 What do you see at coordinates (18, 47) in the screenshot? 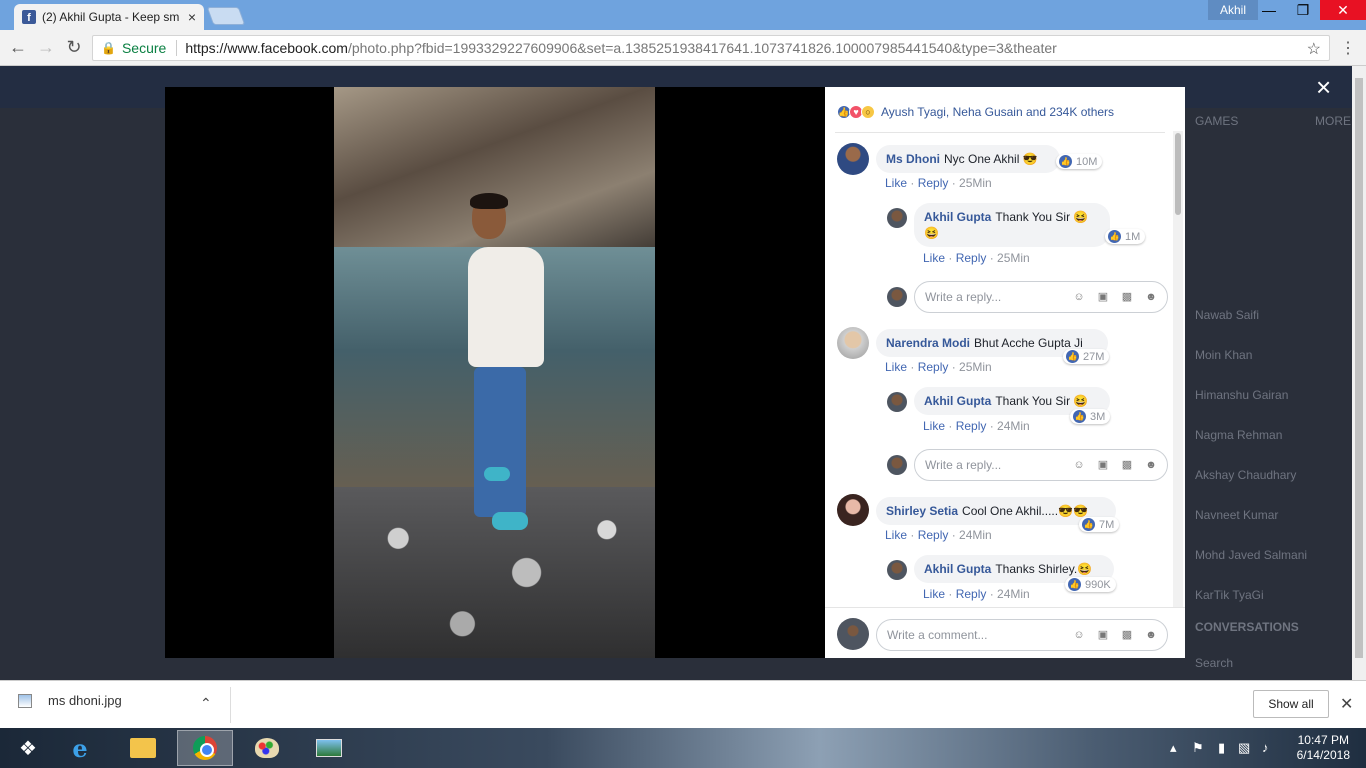
I see `back-button: ←` at bounding box center [18, 47].